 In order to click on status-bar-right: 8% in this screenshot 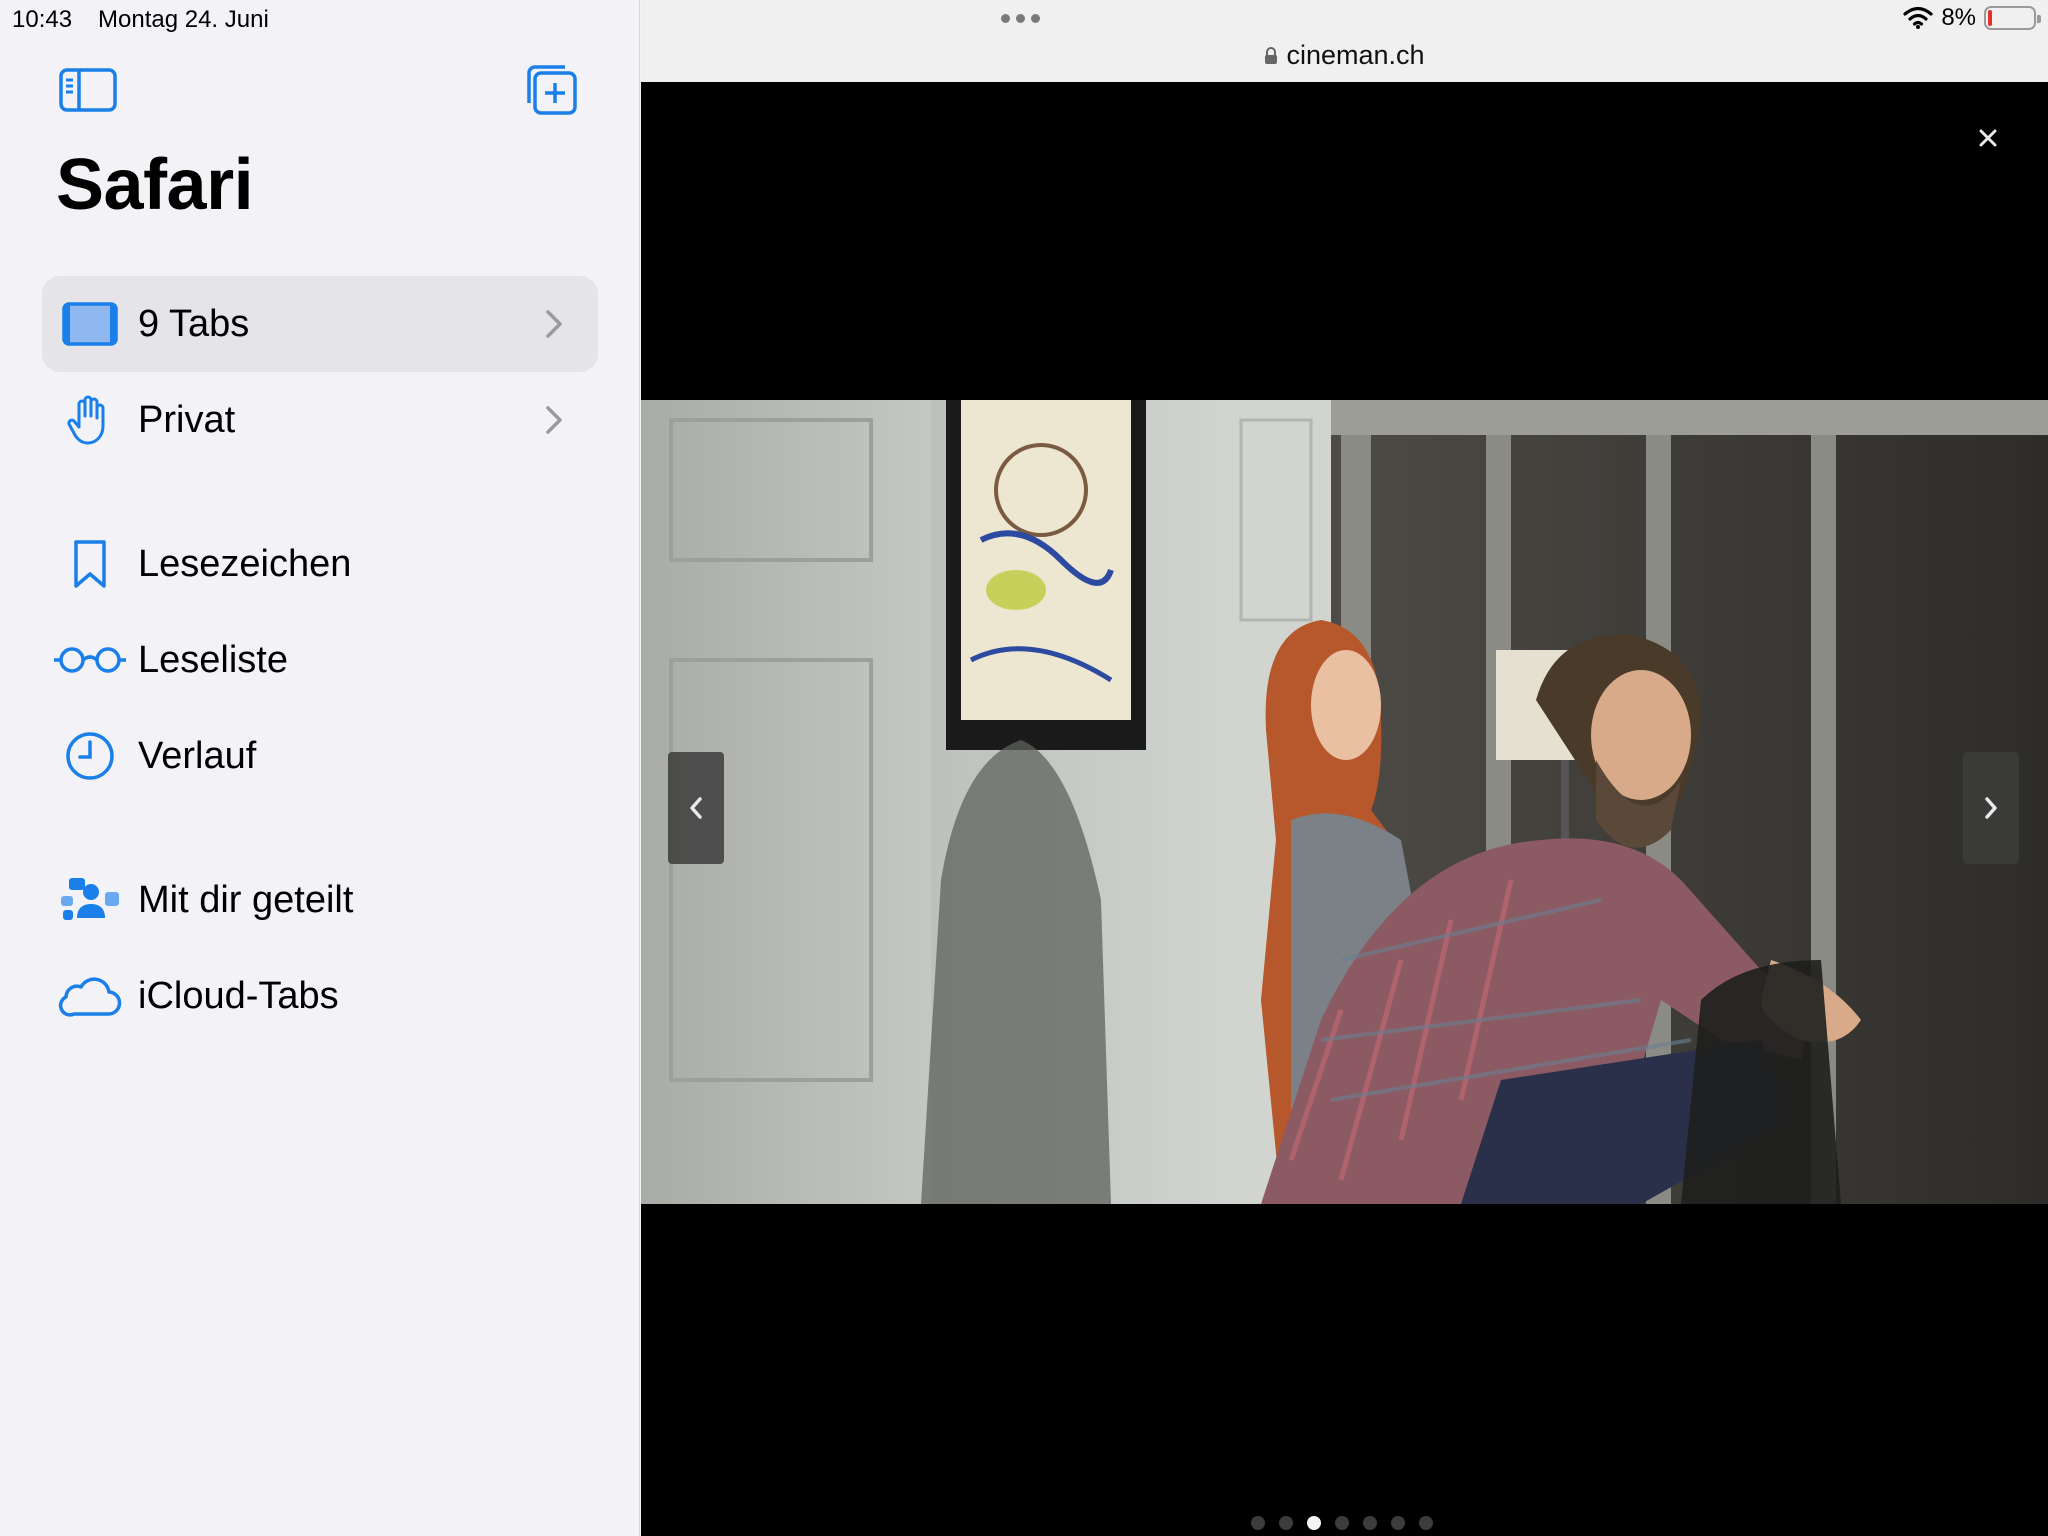, I will do `click(1972, 18)`.